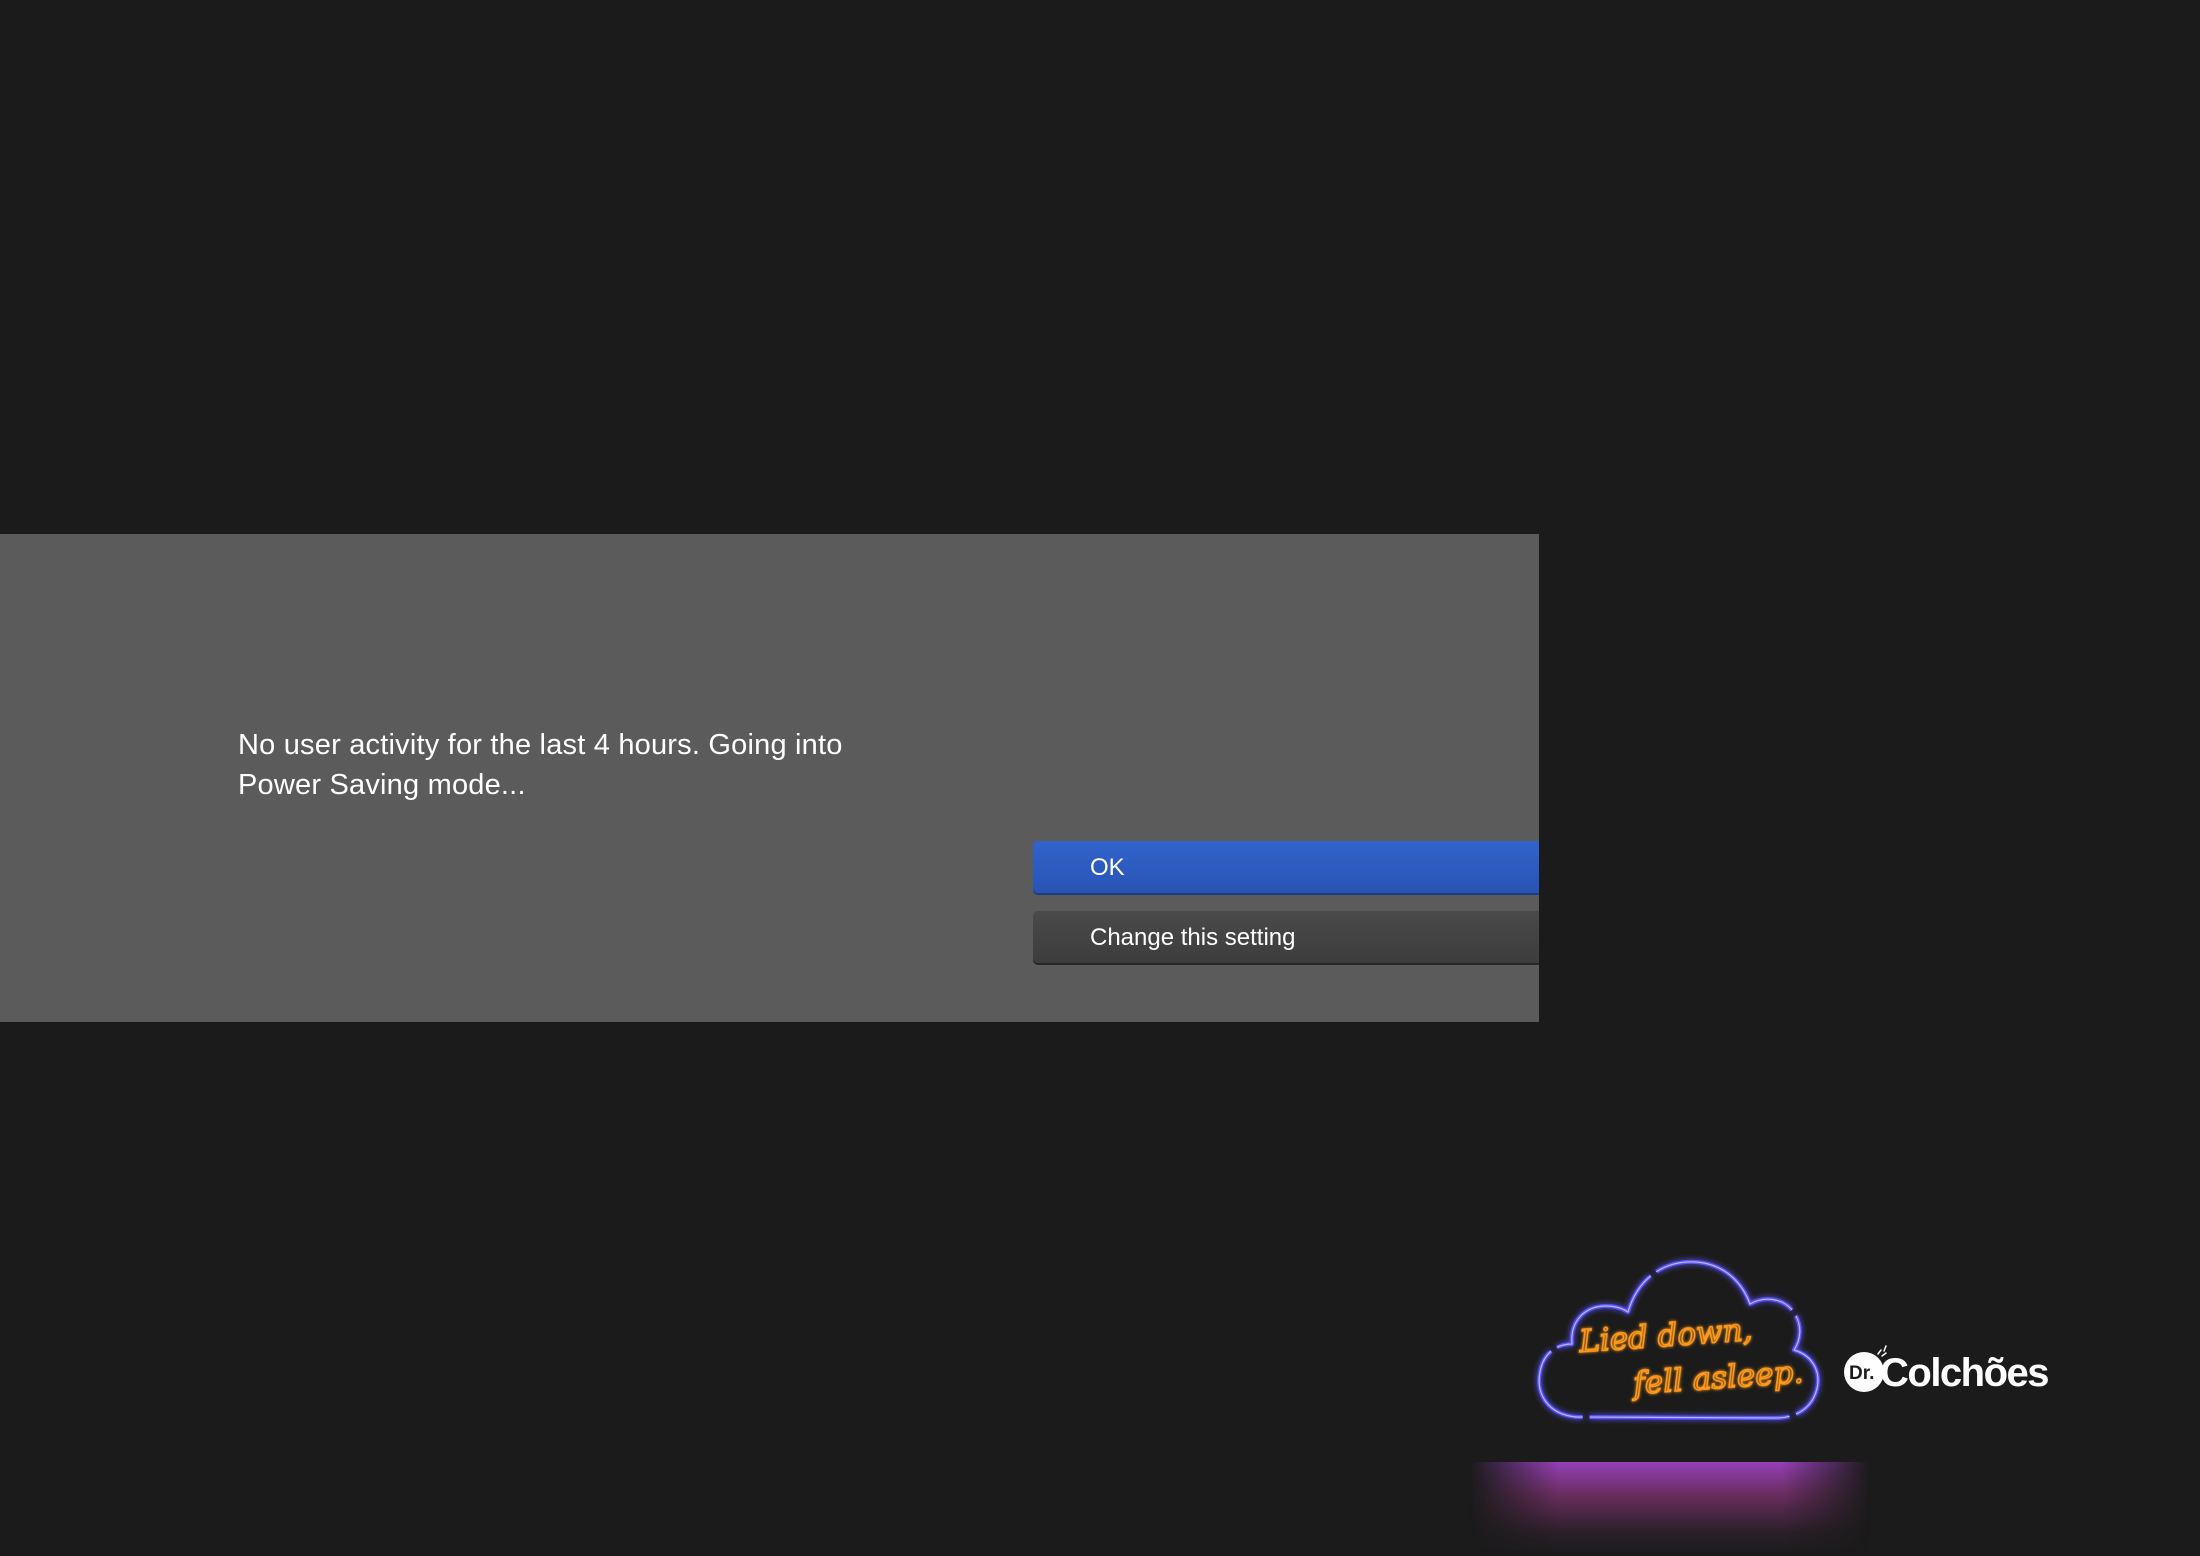 The height and width of the screenshot is (1556, 2200). What do you see at coordinates (1861, 1373) in the screenshot?
I see `logo-dr-text: Dr.` at bounding box center [1861, 1373].